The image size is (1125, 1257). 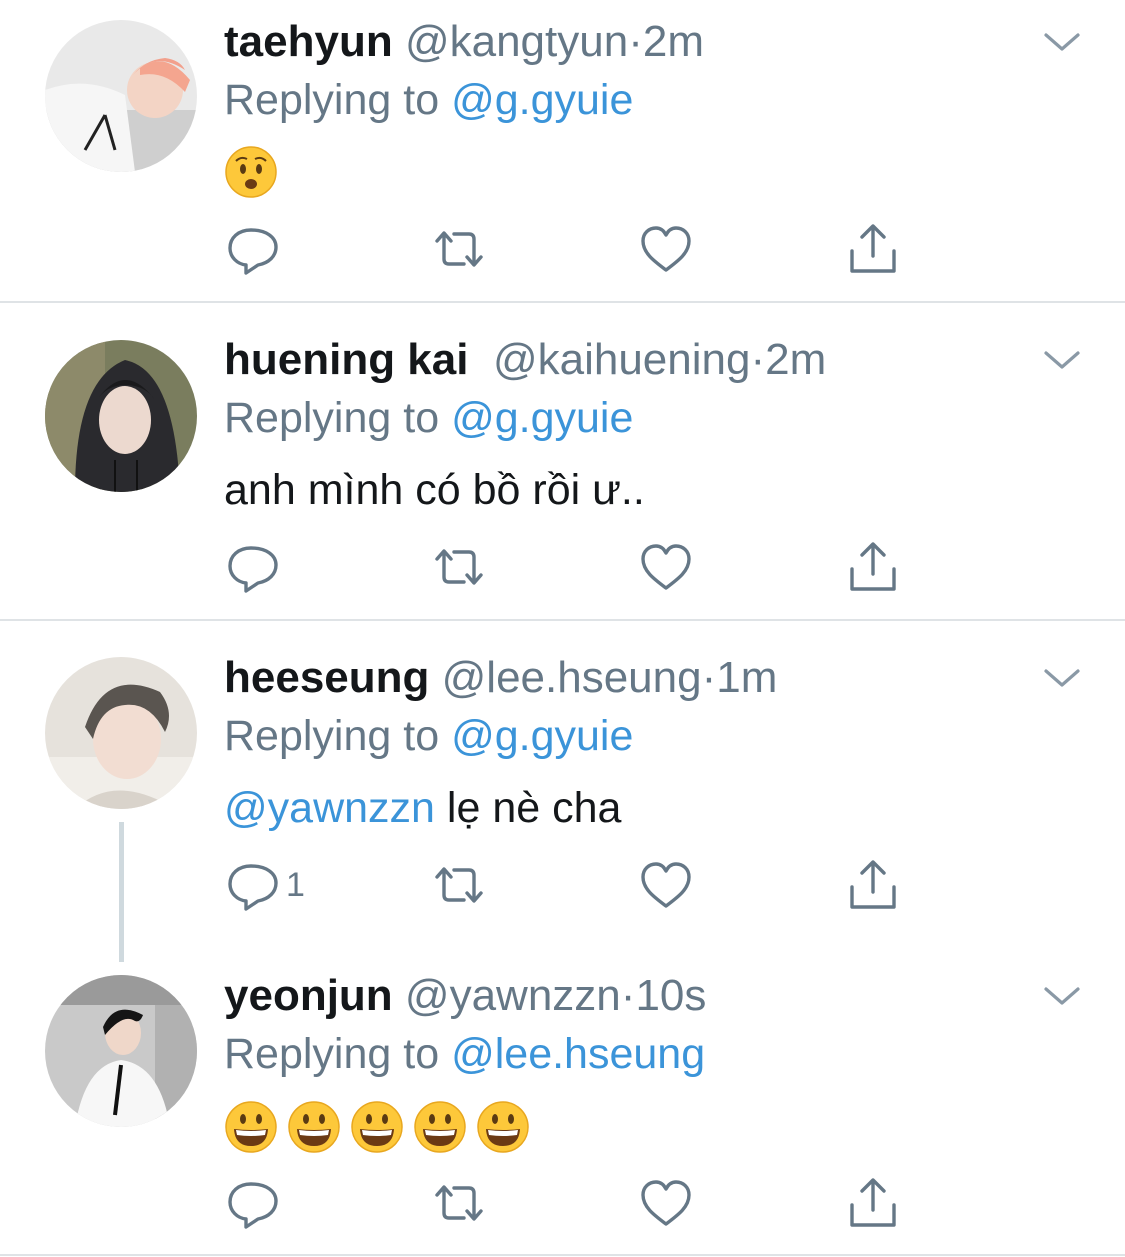 I want to click on tweet-text-content: lẹ nè cha, so click(x=528, y=808).